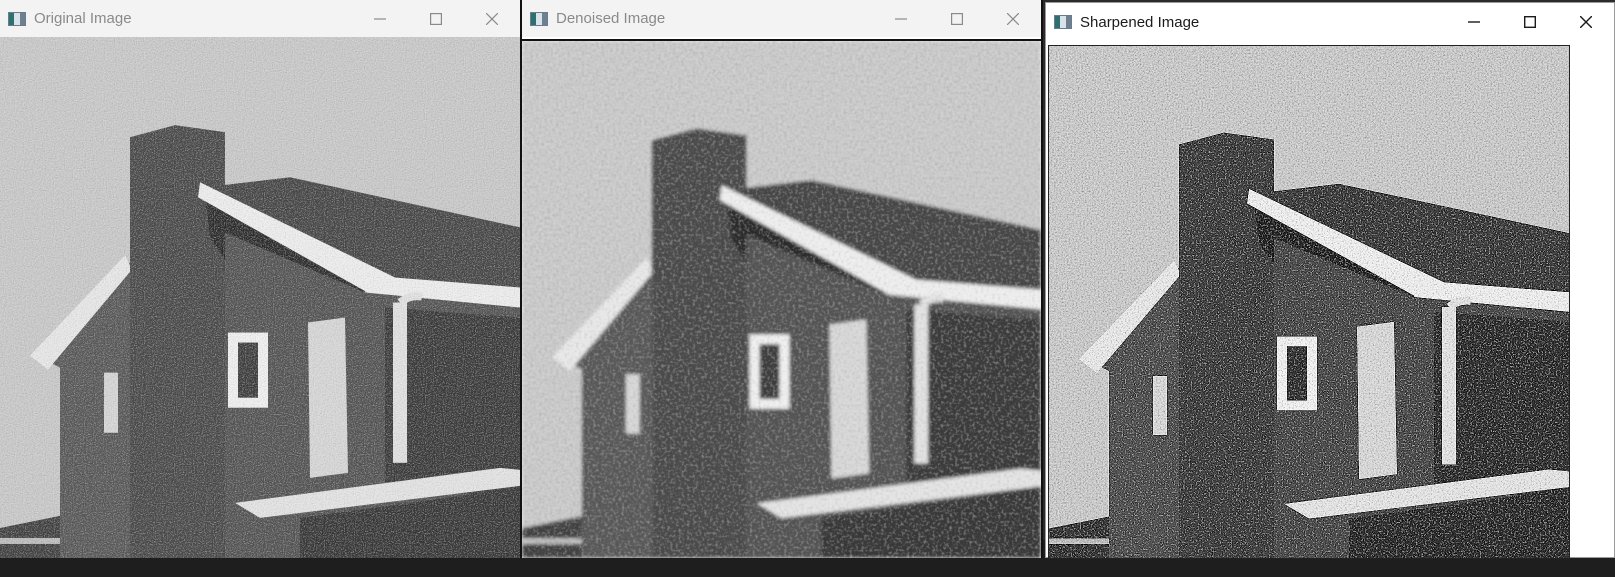 The image size is (1615, 577). Describe the element at coordinates (781, 18) in the screenshot. I see `denoised-image-titlebar: Denoised Image` at that location.